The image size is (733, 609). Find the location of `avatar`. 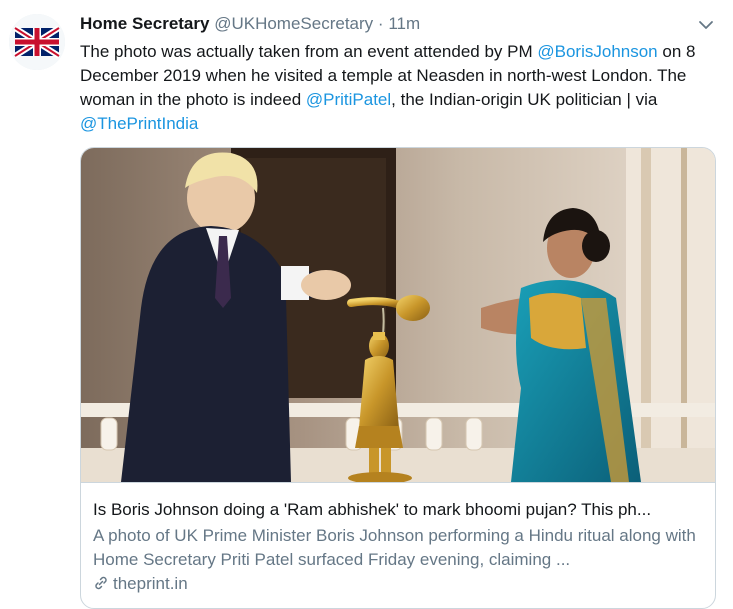

avatar is located at coordinates (37, 42).